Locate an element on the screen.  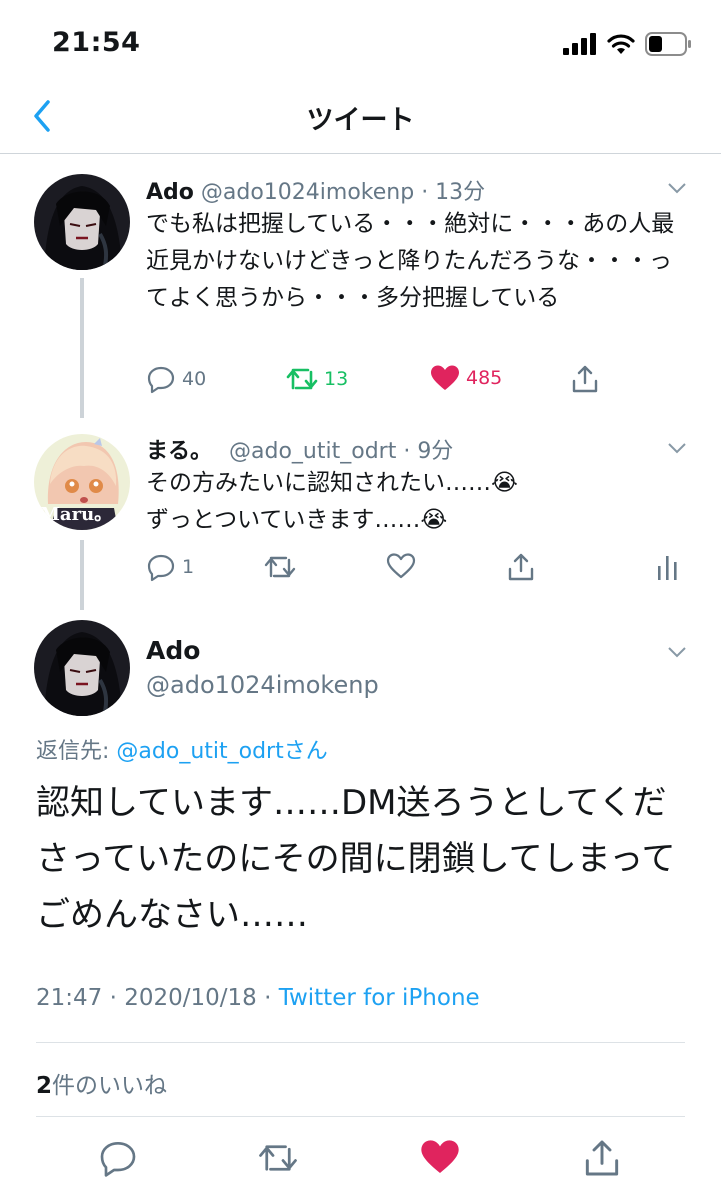
maru-avatar-image: Maru。 is located at coordinates (82, 482).